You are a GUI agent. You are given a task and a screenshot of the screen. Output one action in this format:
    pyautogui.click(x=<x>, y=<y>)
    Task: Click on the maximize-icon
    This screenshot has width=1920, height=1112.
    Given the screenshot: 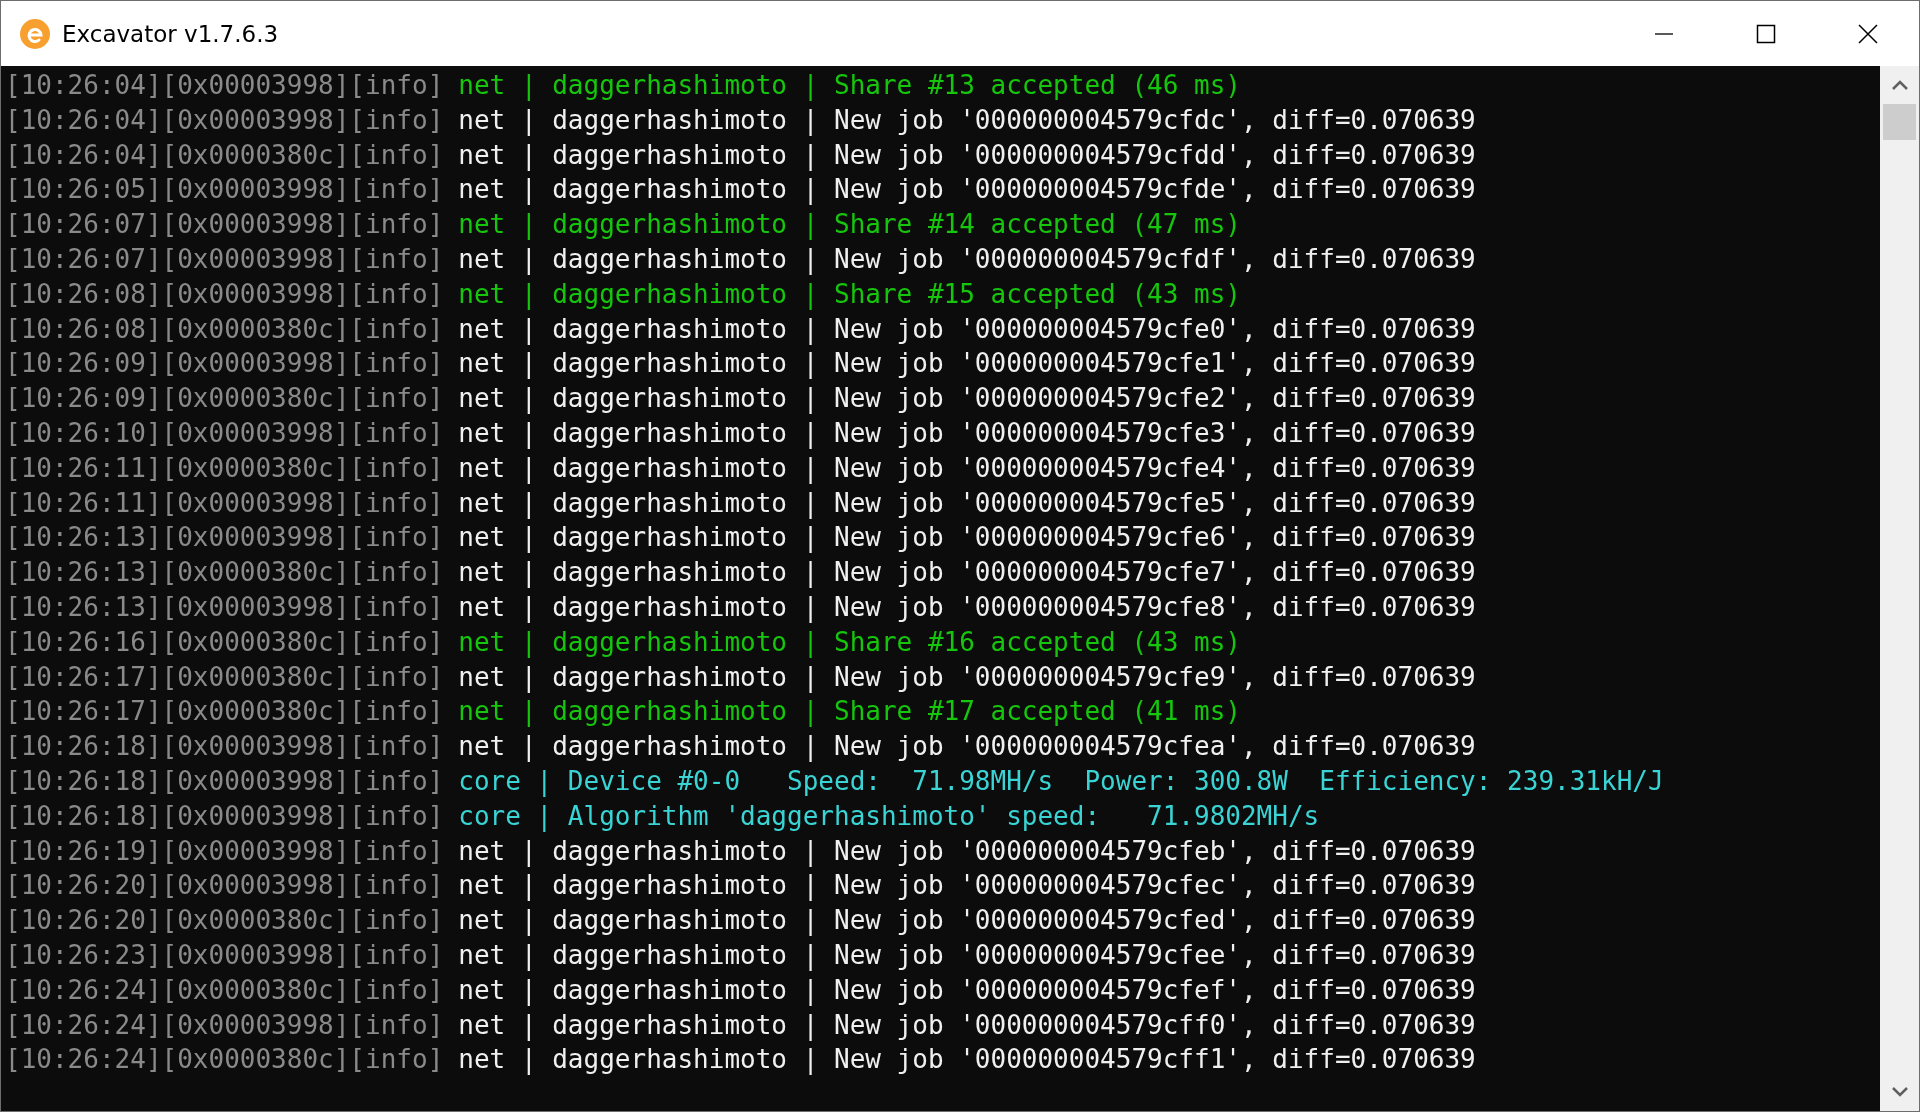 What is the action you would take?
    pyautogui.click(x=1766, y=33)
    